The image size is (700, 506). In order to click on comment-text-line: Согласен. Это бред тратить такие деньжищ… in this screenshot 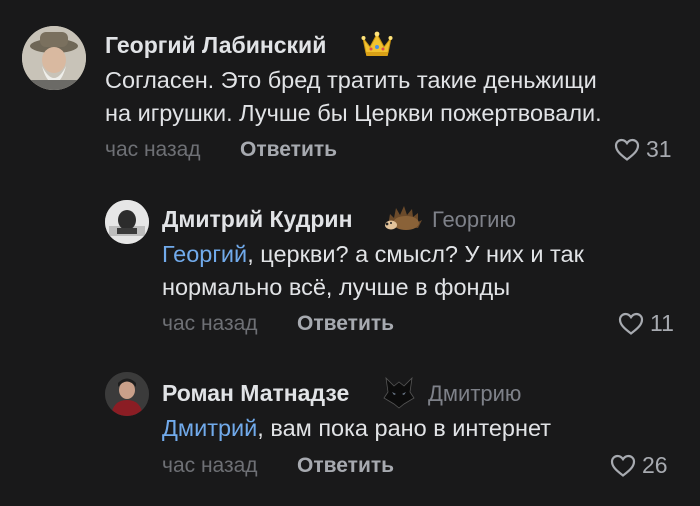, I will do `click(351, 80)`.